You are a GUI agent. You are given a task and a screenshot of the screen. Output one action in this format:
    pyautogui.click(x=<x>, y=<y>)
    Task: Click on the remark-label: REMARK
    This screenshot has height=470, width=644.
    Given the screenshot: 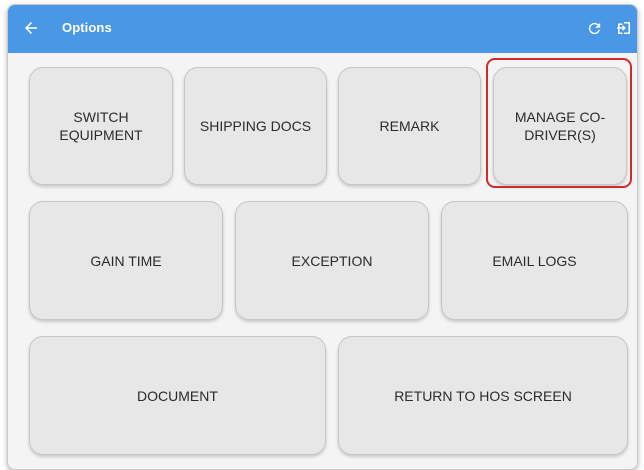 What is the action you would take?
    pyautogui.click(x=409, y=126)
    